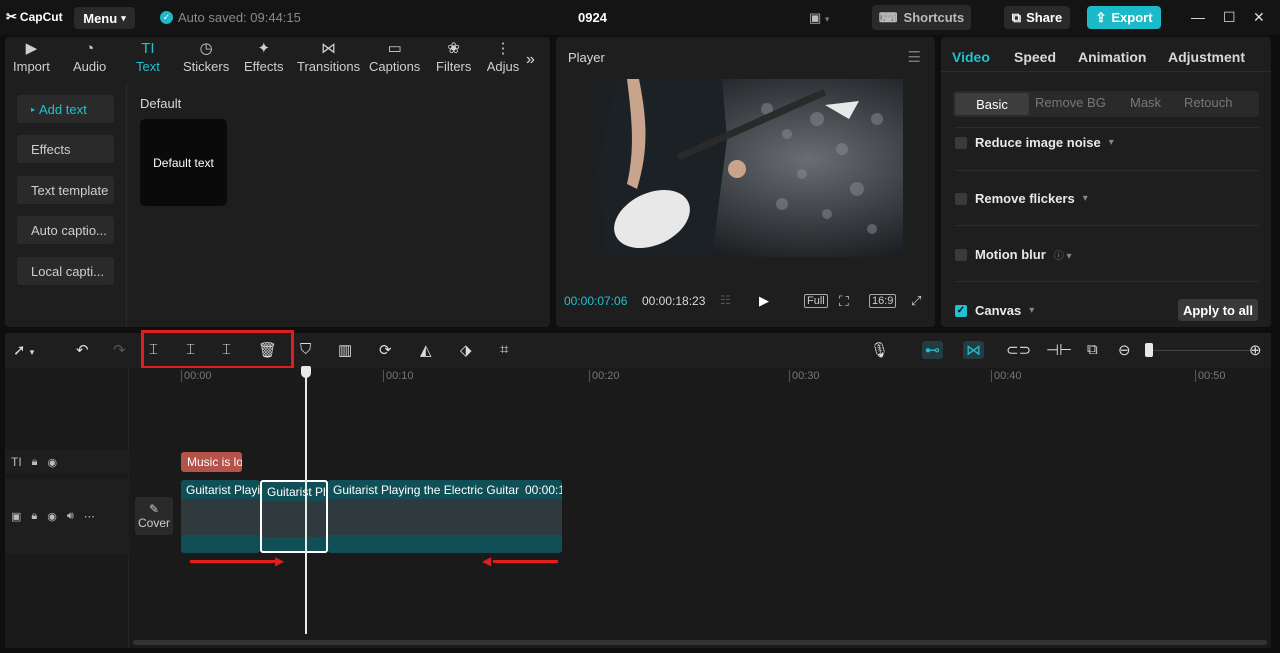  I want to click on subtabs: Basic Remove BG Mask Retouch, so click(1106, 104).